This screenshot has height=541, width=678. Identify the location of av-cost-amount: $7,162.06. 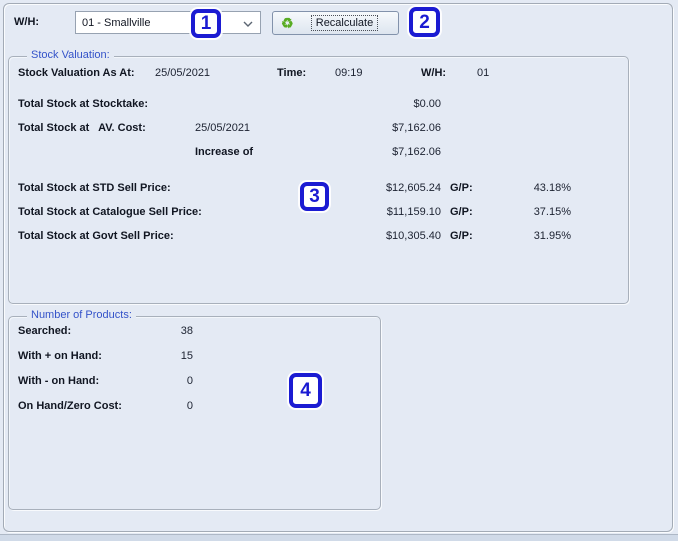
(416, 128).